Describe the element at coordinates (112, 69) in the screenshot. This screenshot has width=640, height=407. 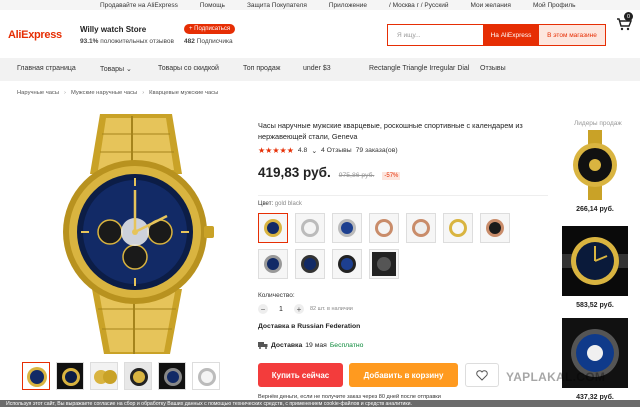
I see `nav-products-label: Товары` at that location.